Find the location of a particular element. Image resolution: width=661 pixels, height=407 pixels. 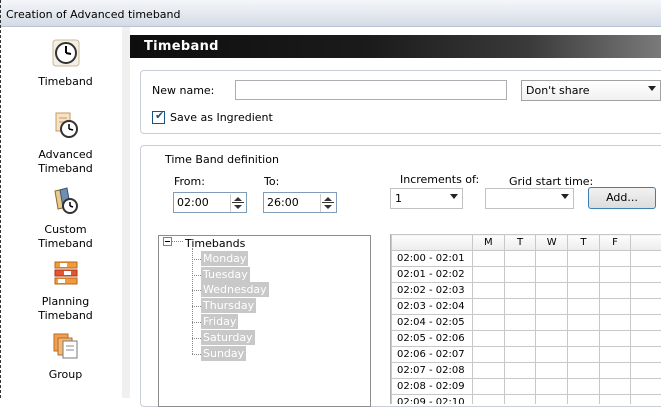

sidebar-item-custom-timeband: Custom Timeband is located at coordinates (65, 218).